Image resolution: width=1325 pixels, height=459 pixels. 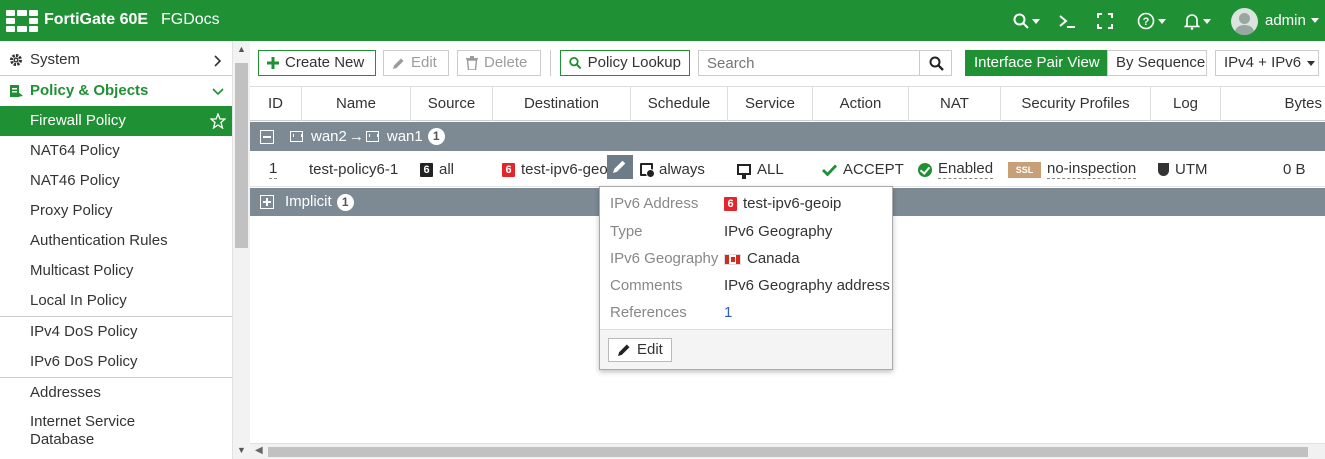 What do you see at coordinates (241, 49) in the screenshot?
I see `scroll-up-icon: ▲` at bounding box center [241, 49].